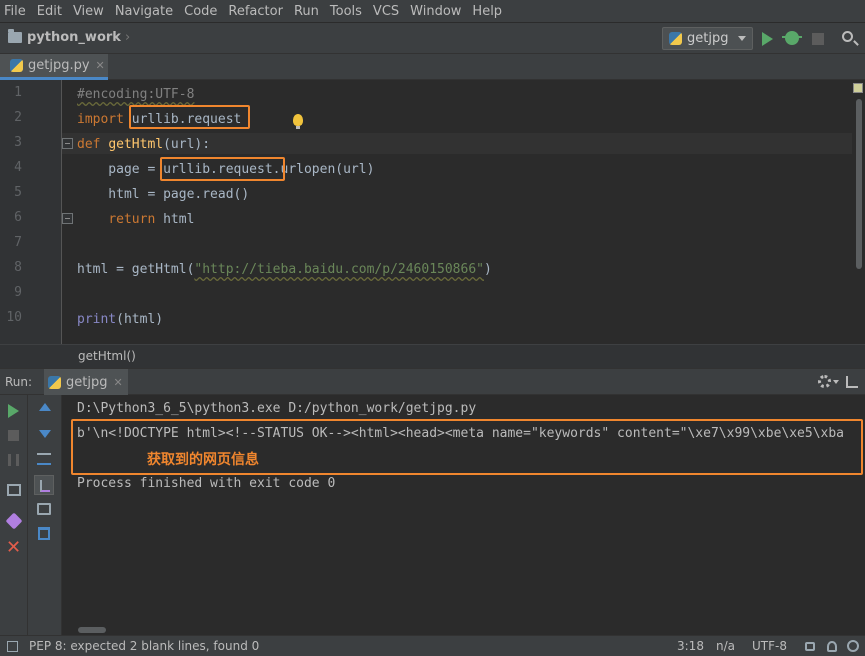  I want to click on editor-scrollbar, so click(858, 212).